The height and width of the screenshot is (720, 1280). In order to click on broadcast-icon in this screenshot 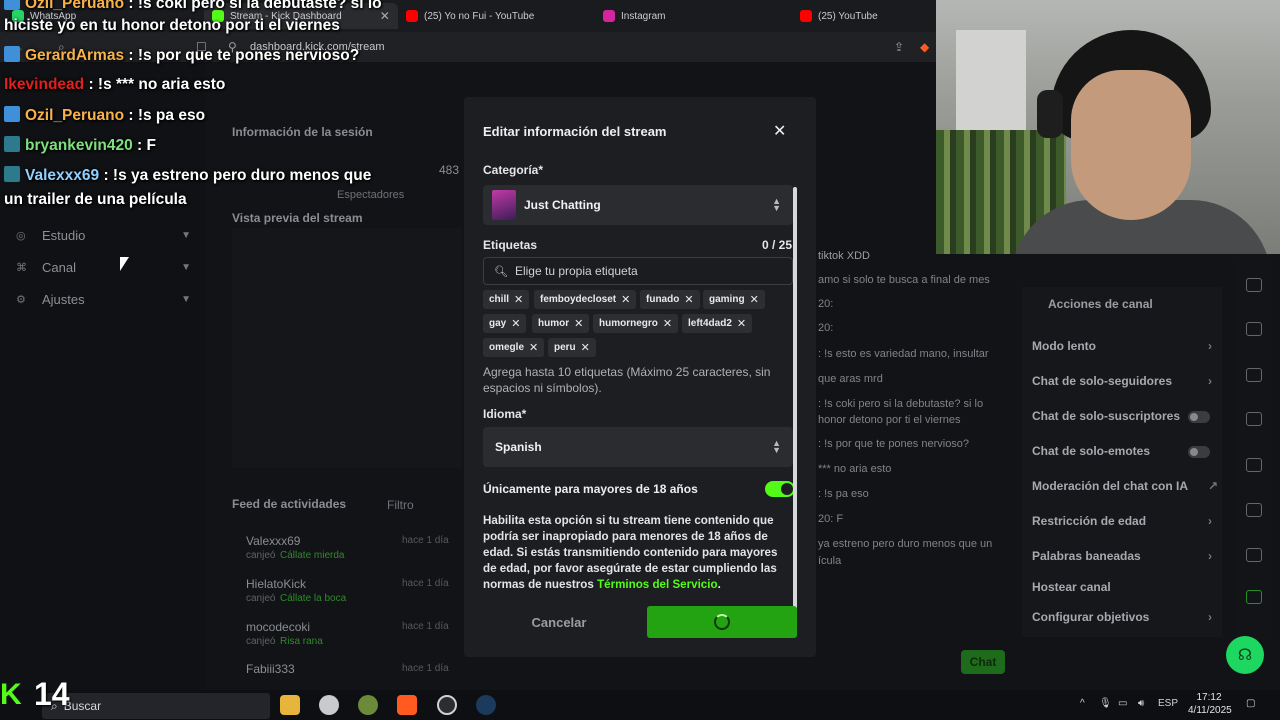, I will do `click(1254, 419)`.